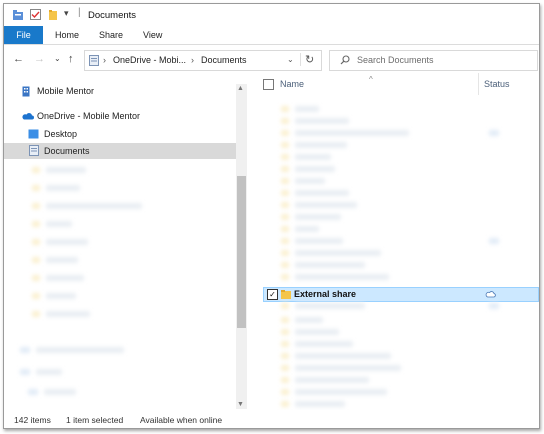 The height and width of the screenshot is (434, 544). I want to click on tab-home: Home, so click(67, 35).